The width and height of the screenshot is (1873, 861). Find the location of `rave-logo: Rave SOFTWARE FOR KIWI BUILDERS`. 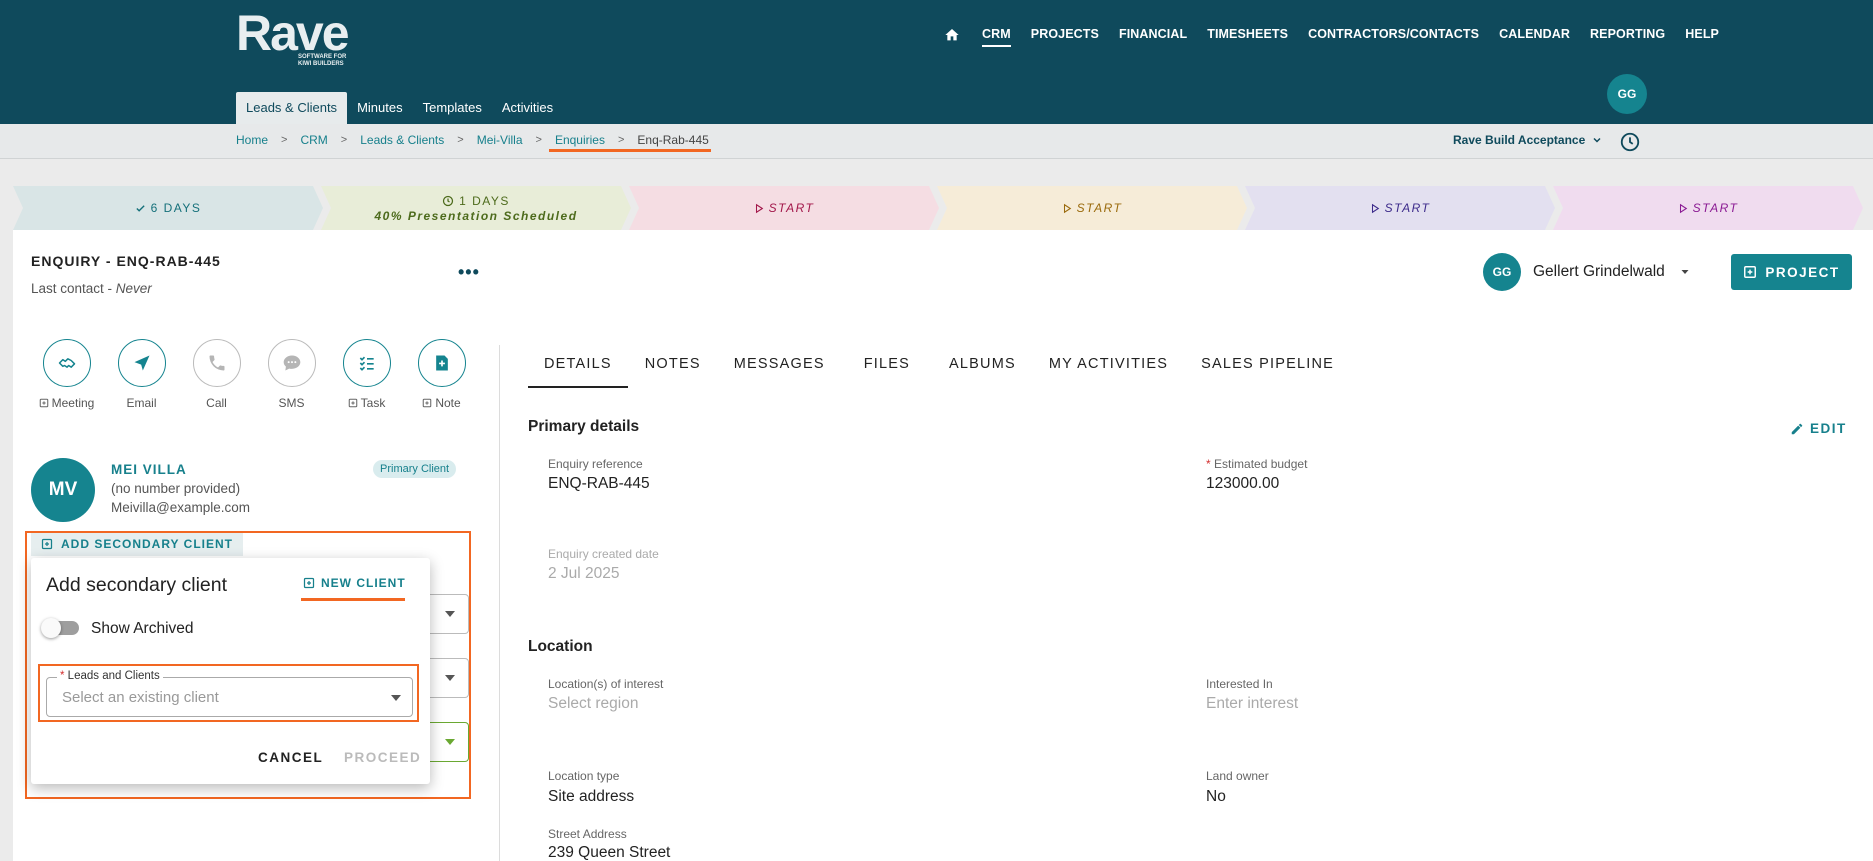

rave-logo: Rave SOFTWARE FOR KIWI BUILDERS is located at coordinates (293, 36).